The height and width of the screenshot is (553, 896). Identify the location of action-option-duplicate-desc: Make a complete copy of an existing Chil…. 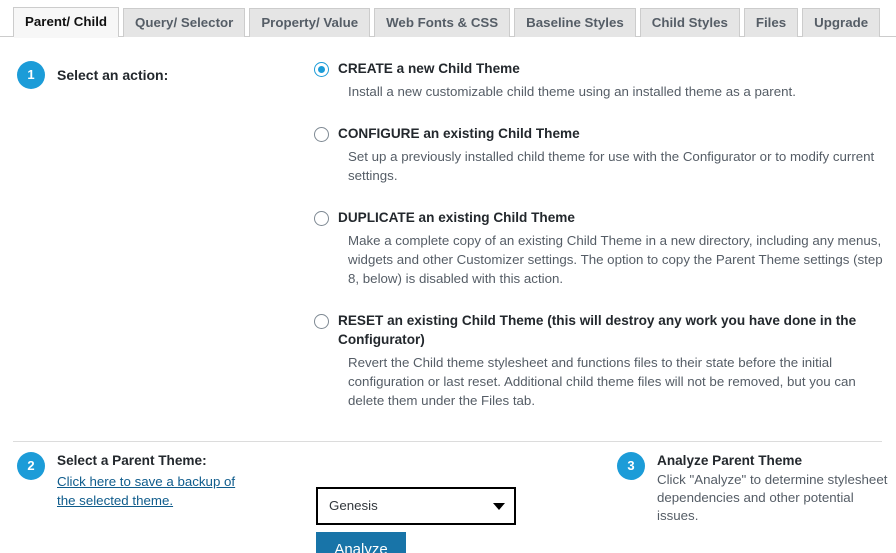
(615, 259).